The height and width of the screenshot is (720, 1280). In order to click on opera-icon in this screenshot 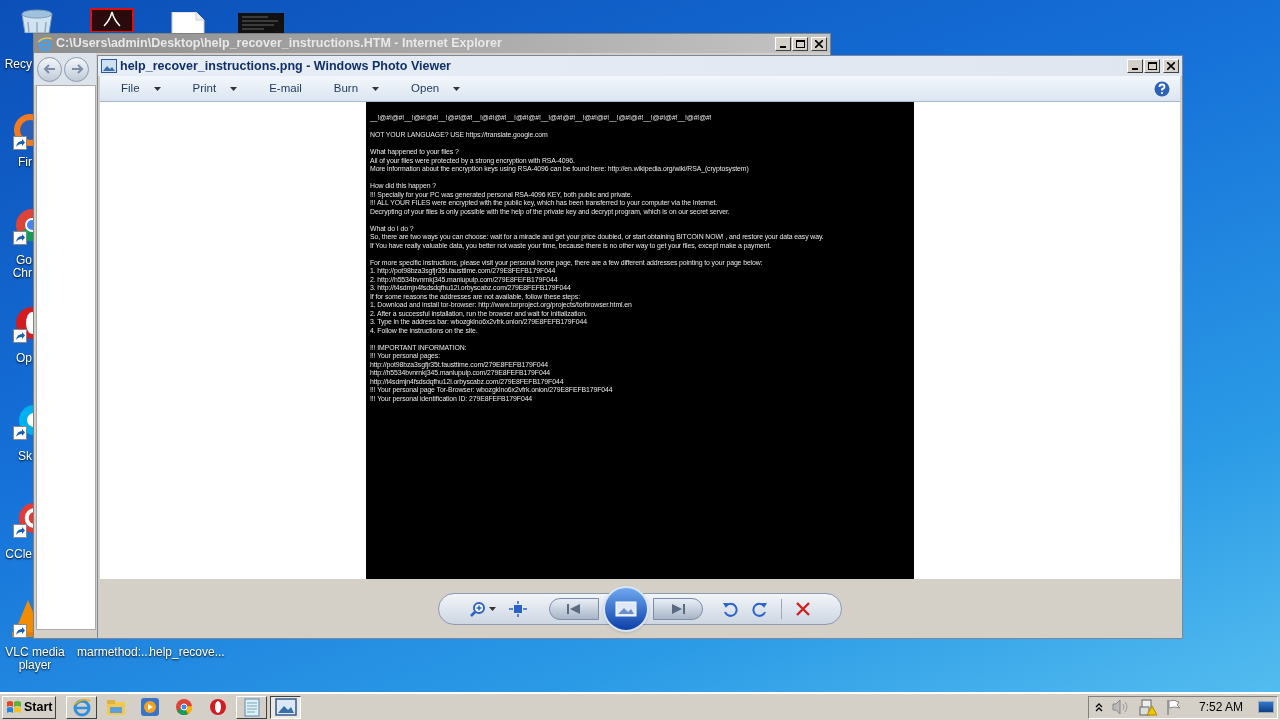, I will do `click(218, 707)`.